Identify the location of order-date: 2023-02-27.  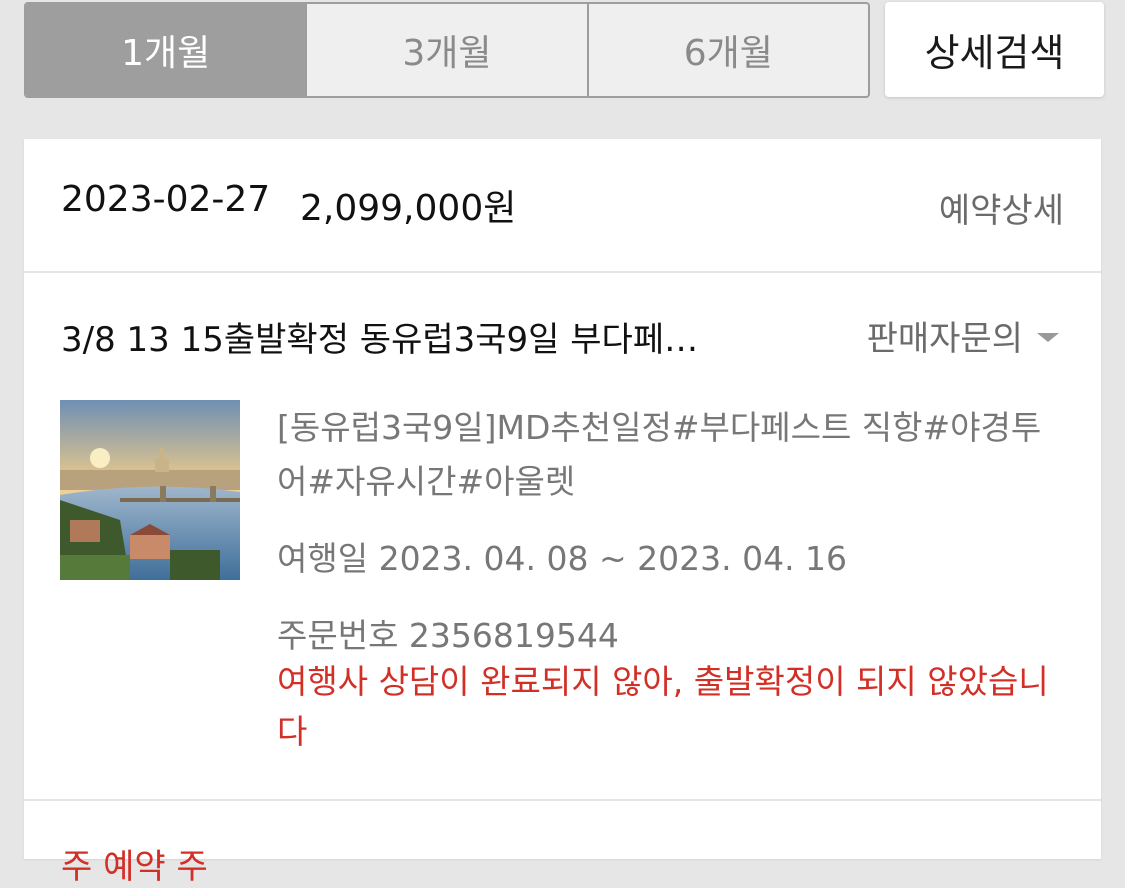
(166, 199).